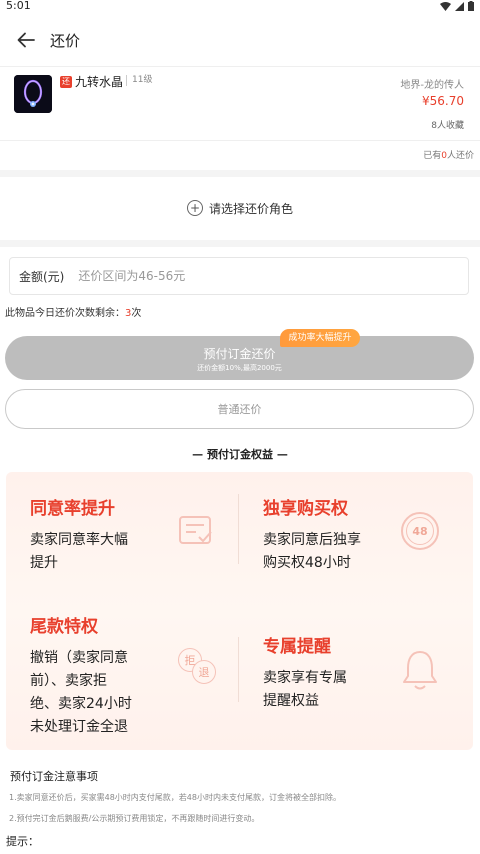 This screenshot has height=854, width=480. I want to click on counter-prefix: 已有, so click(432, 156).